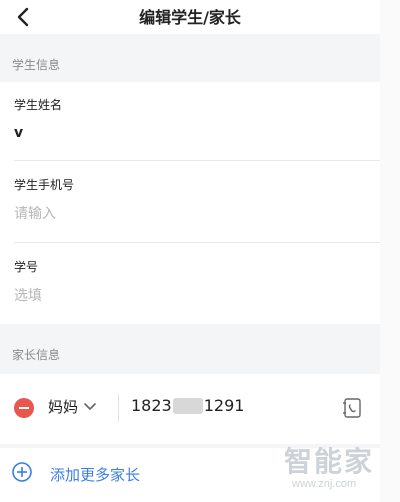  Describe the element at coordinates (36, 355) in the screenshot. I see `parent-section-label: 家长信息` at that location.